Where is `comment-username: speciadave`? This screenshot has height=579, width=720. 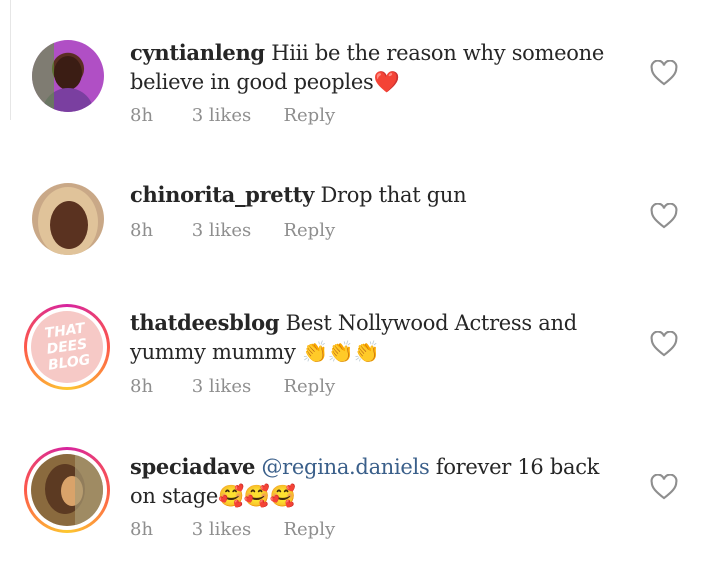
comment-username: speciadave is located at coordinates (192, 466).